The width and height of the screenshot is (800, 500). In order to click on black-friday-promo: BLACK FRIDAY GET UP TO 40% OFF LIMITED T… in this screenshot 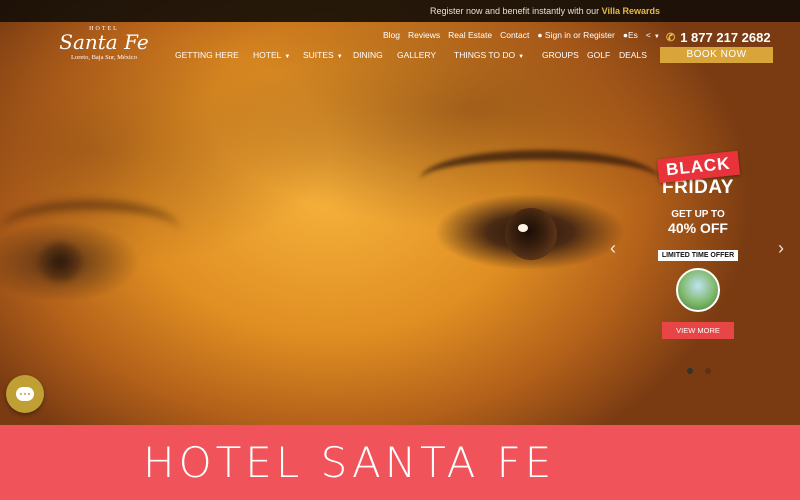, I will do `click(698, 244)`.